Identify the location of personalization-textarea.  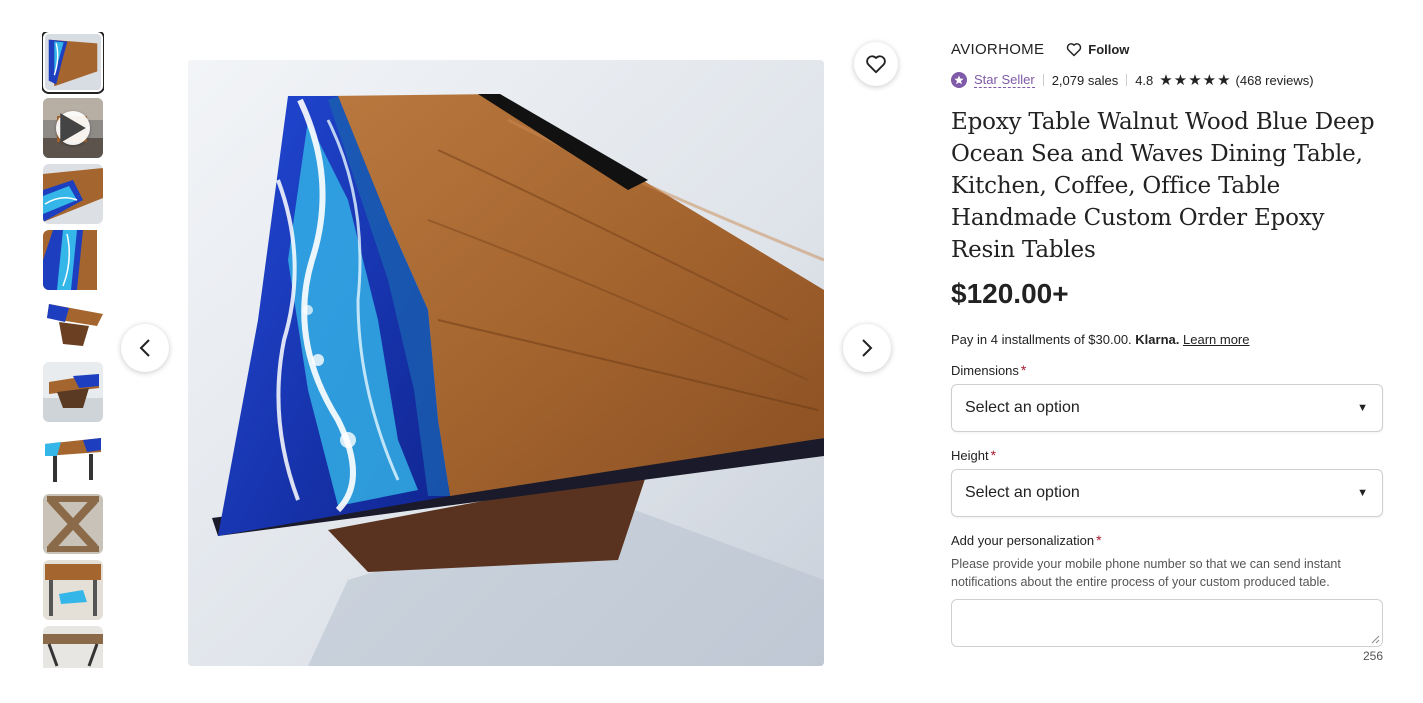
(1167, 623).